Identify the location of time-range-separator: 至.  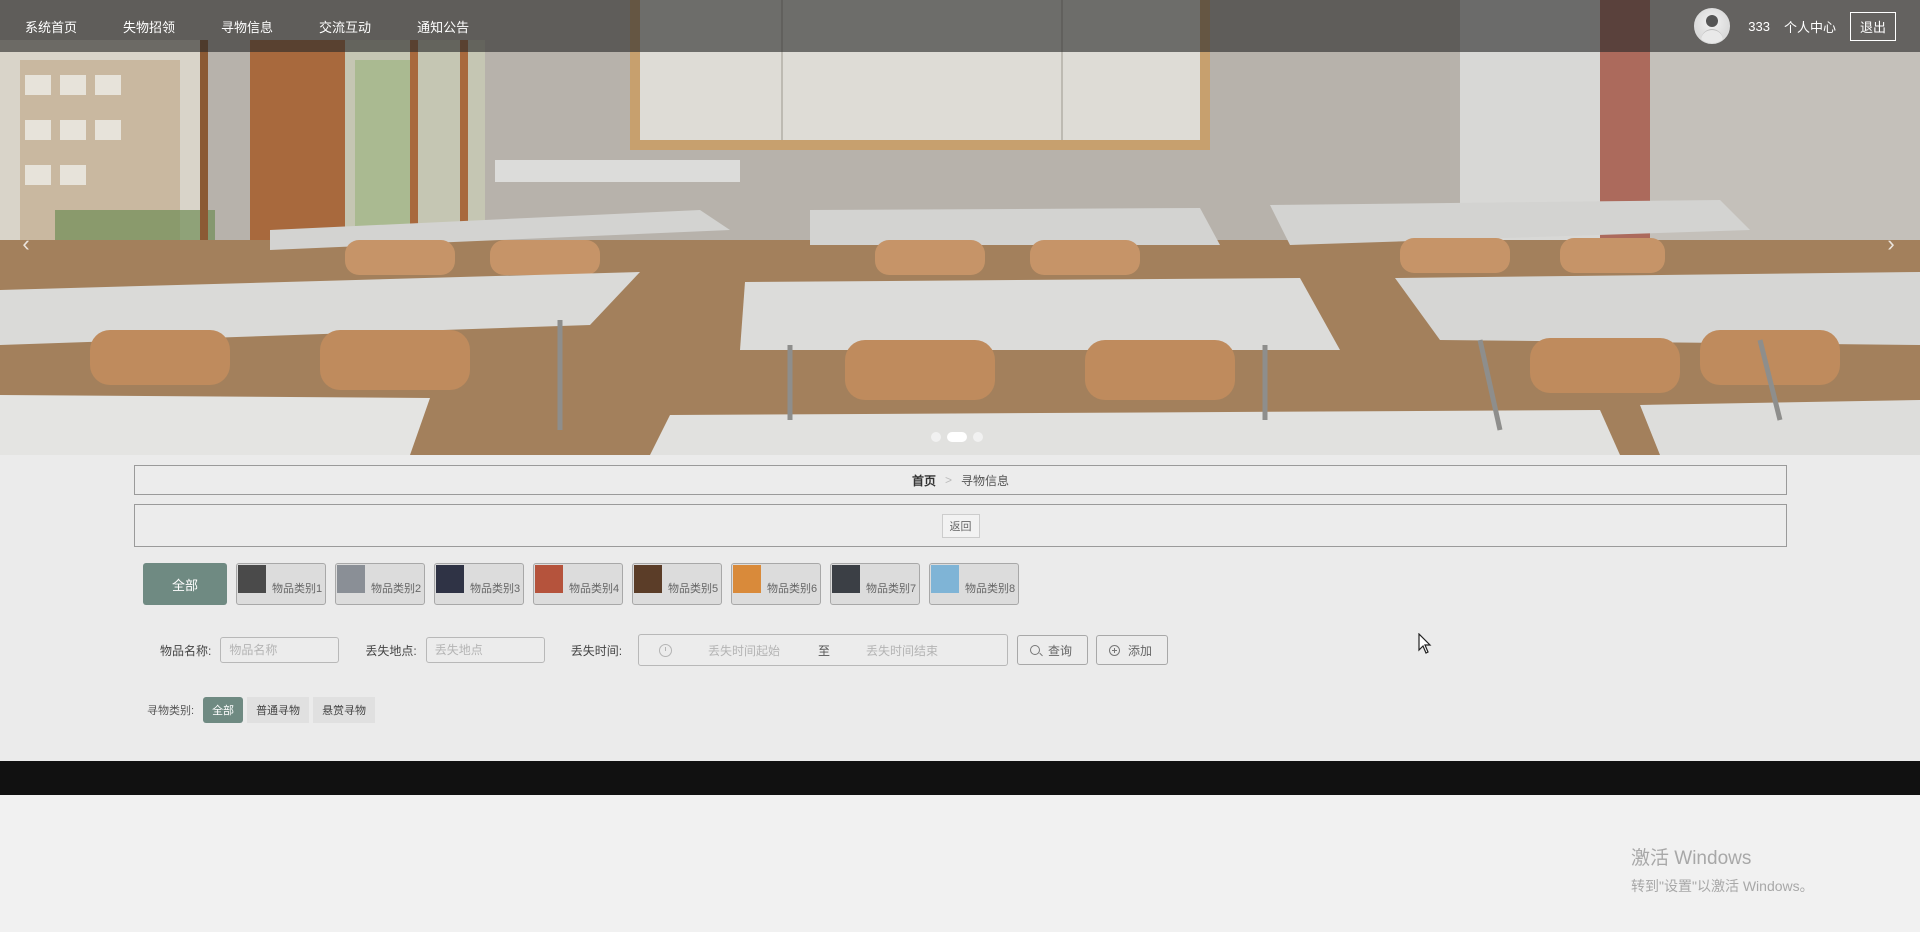
(824, 650).